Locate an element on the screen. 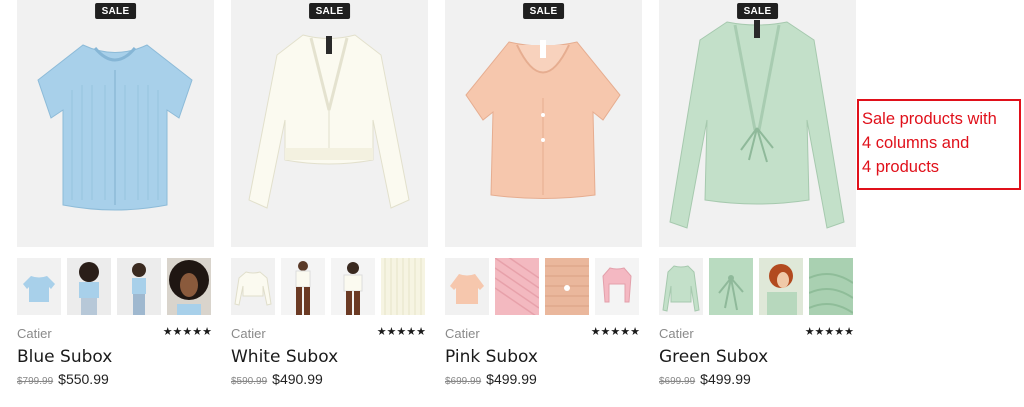  product-price: $799.99 $550.99 is located at coordinates (63, 379).